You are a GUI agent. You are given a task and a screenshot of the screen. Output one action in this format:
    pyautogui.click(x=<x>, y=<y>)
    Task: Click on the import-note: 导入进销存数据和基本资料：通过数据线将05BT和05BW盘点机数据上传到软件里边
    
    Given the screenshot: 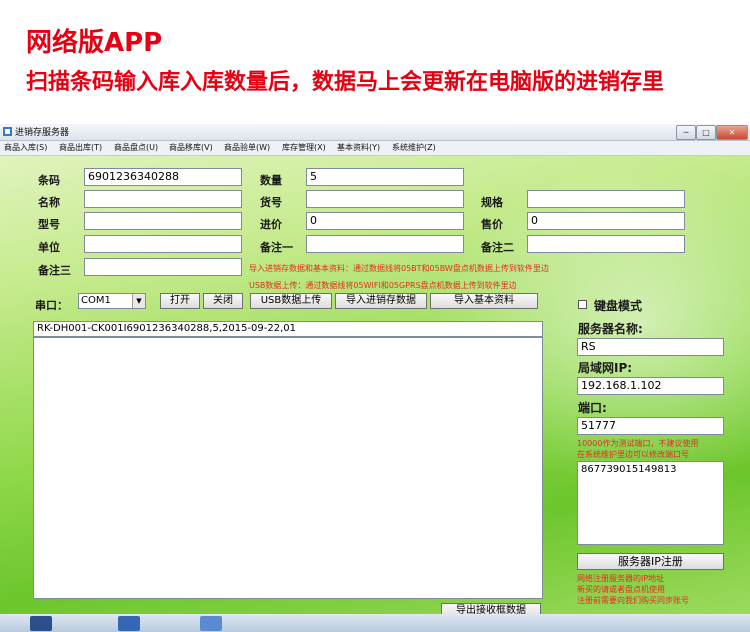 What is the action you would take?
    pyautogui.click(x=399, y=268)
    